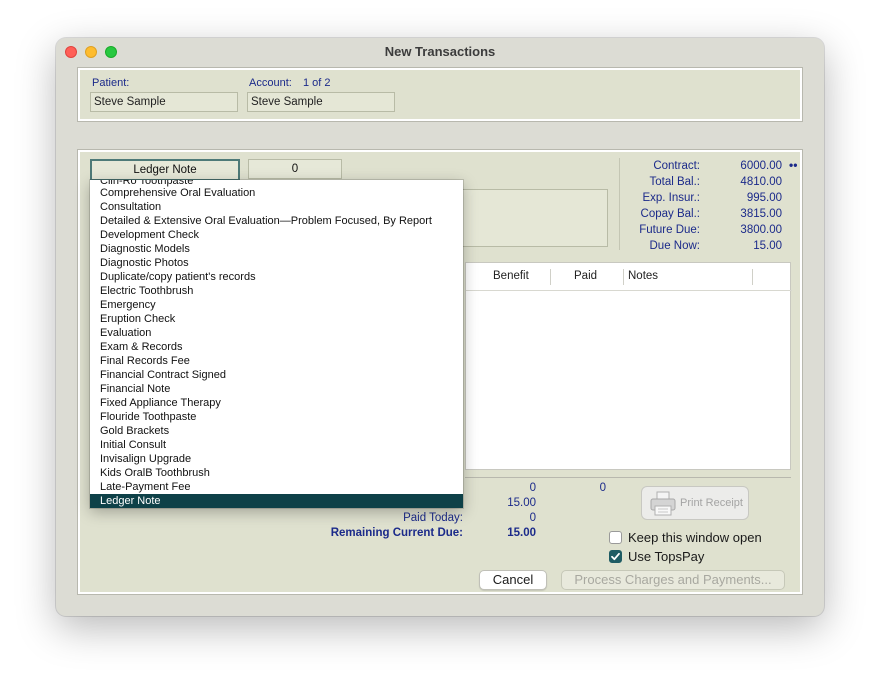 Image resolution: width=880 pixels, height=691 pixels. Describe the element at coordinates (276, 193) in the screenshot. I see `menu-item: Comprehensive Oral Evaluation` at that location.